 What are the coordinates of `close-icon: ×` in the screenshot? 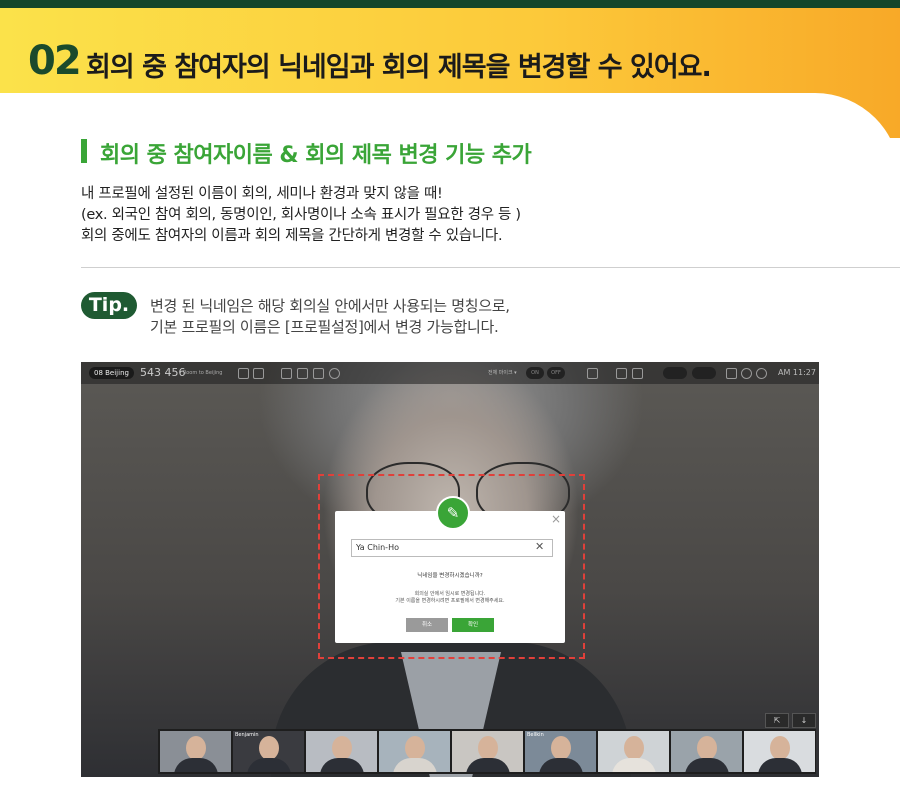 It's located at (556, 519).